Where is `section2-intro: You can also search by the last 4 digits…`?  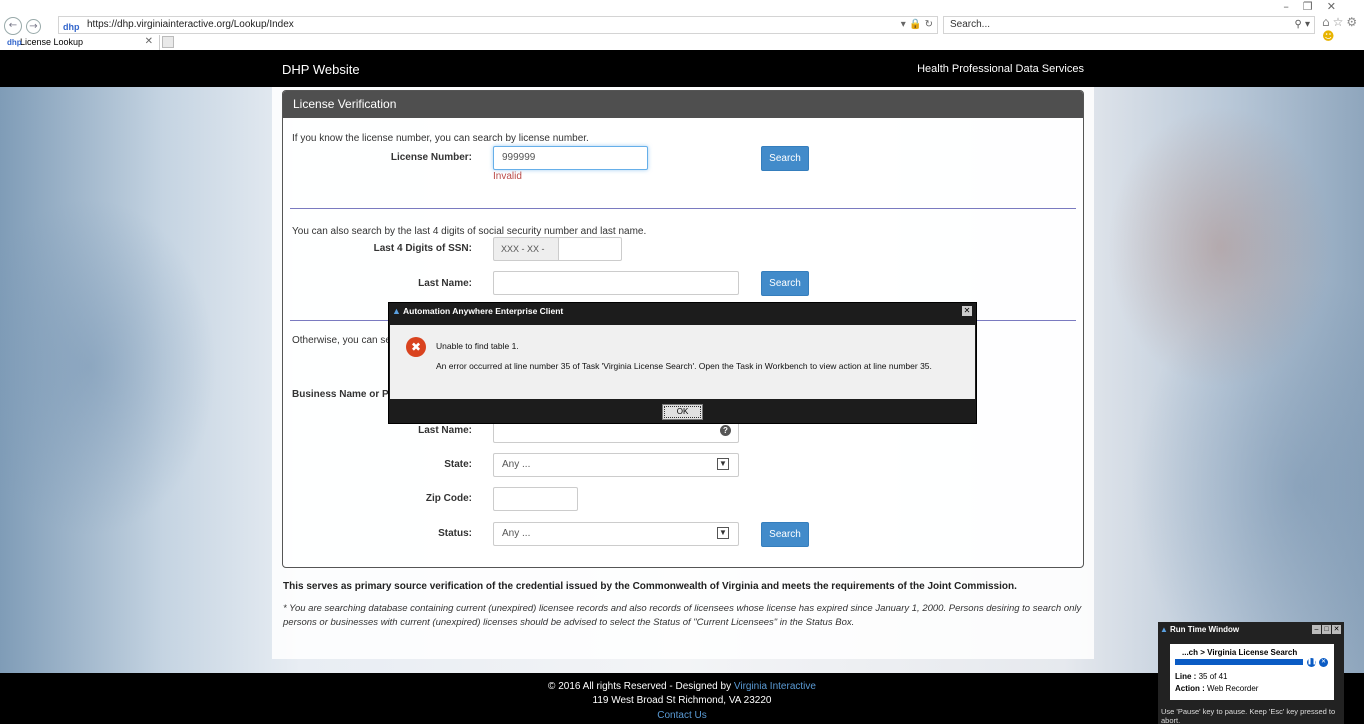
section2-intro: You can also search by the last 4 digits… is located at coordinates (469, 231).